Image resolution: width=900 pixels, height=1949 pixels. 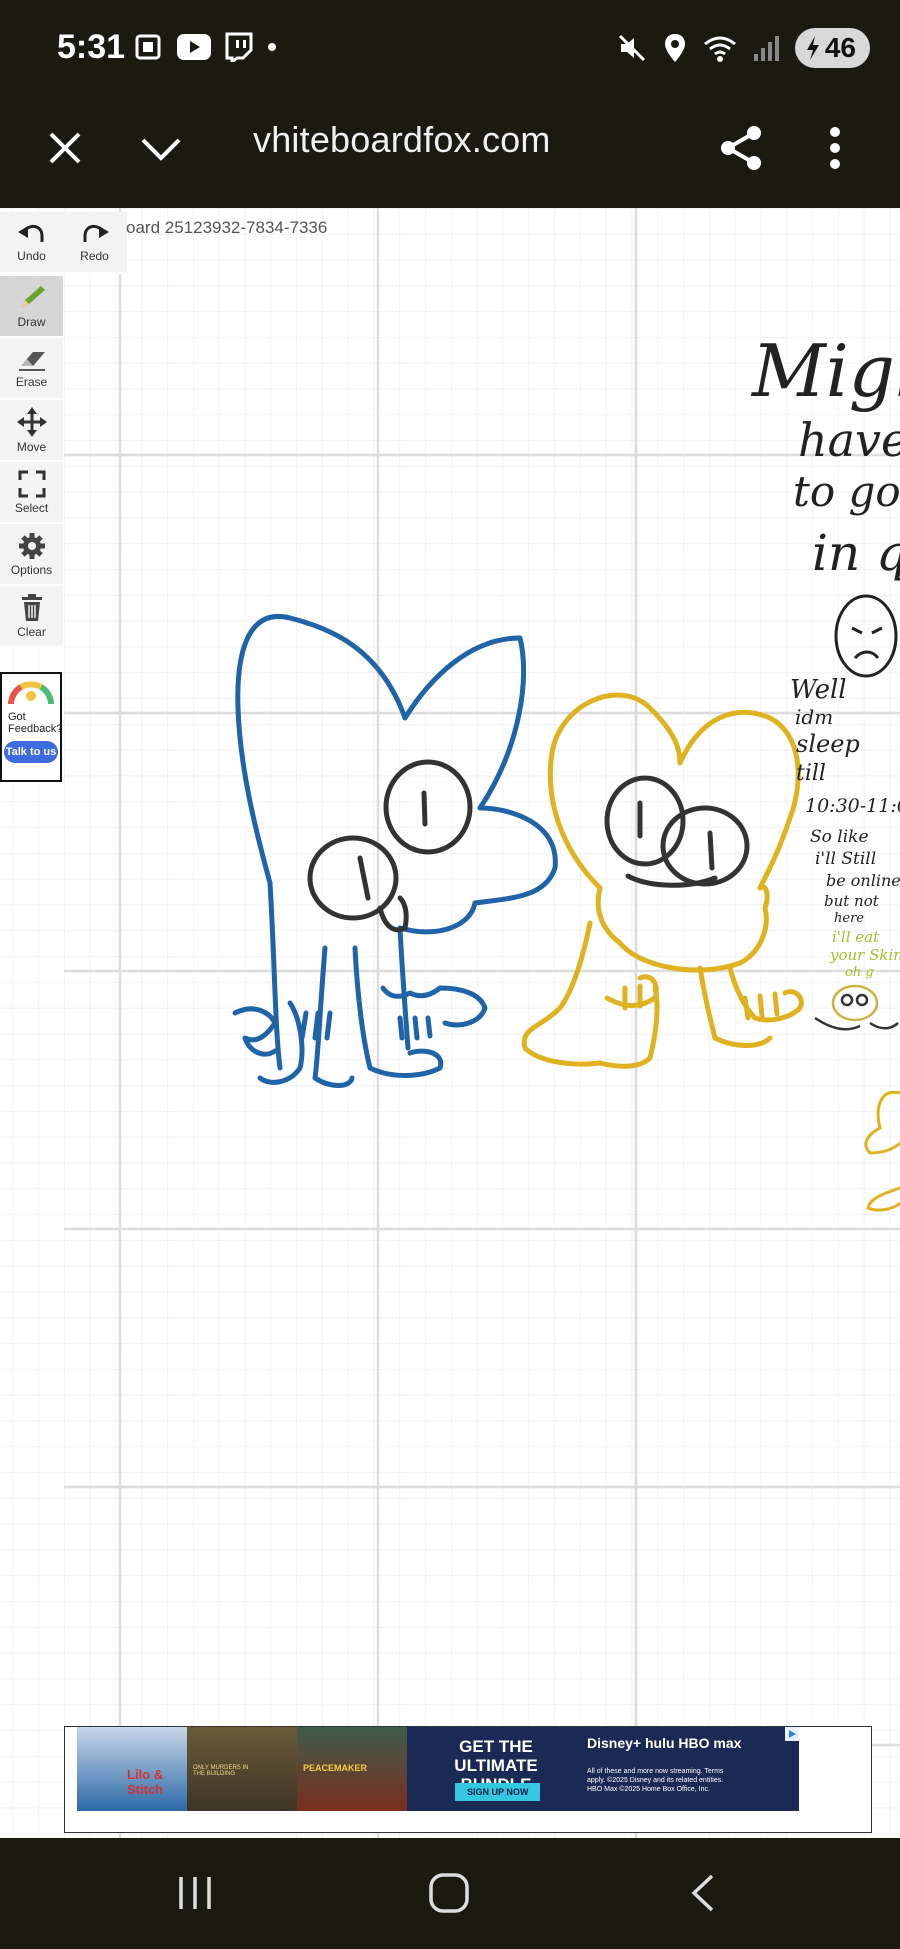 I want to click on minimize-button, so click(x=161, y=149).